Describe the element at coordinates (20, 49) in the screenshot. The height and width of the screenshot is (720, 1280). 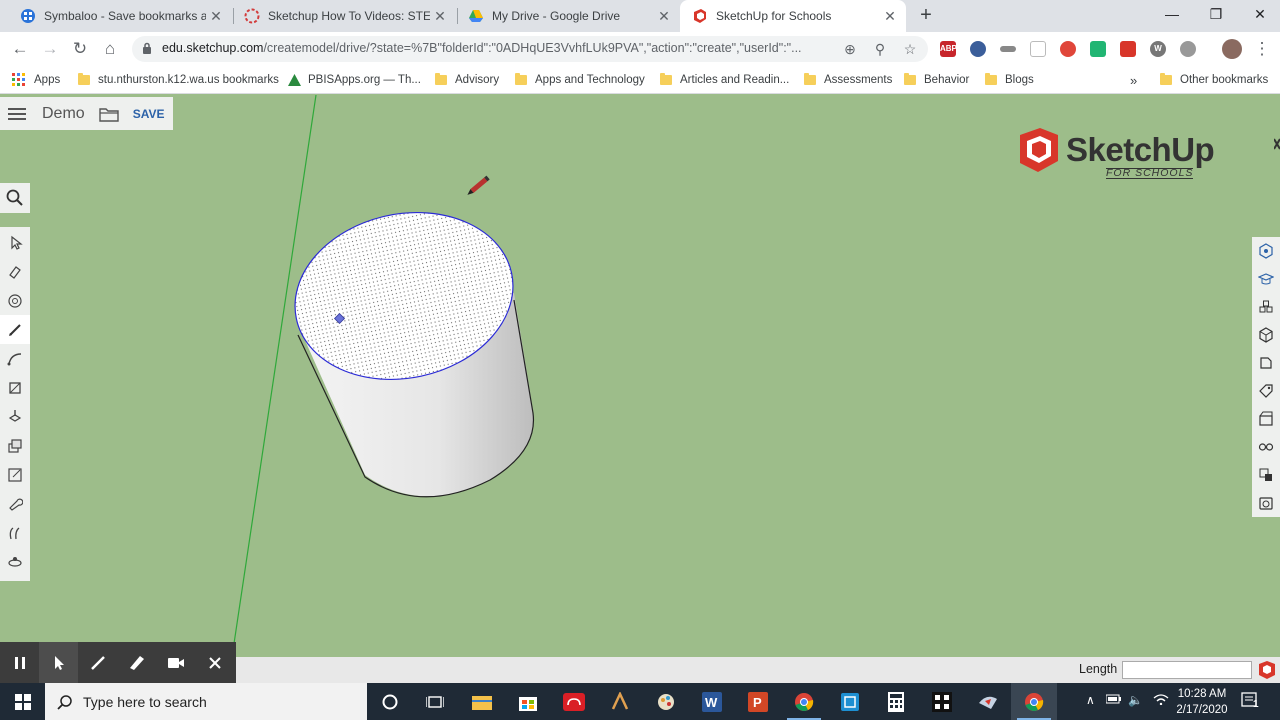
I see `back-icon: ←` at that location.